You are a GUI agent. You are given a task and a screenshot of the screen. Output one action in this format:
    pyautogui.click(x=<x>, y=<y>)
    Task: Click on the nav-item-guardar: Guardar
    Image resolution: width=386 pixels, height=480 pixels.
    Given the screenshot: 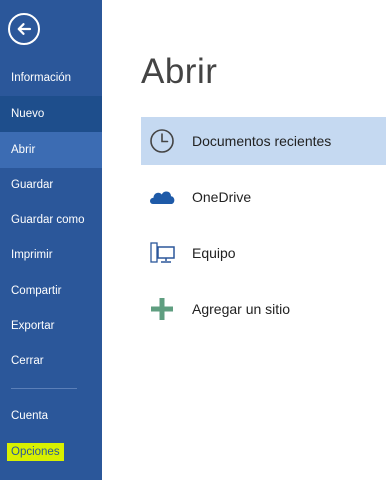 What is the action you would take?
    pyautogui.click(x=51, y=185)
    